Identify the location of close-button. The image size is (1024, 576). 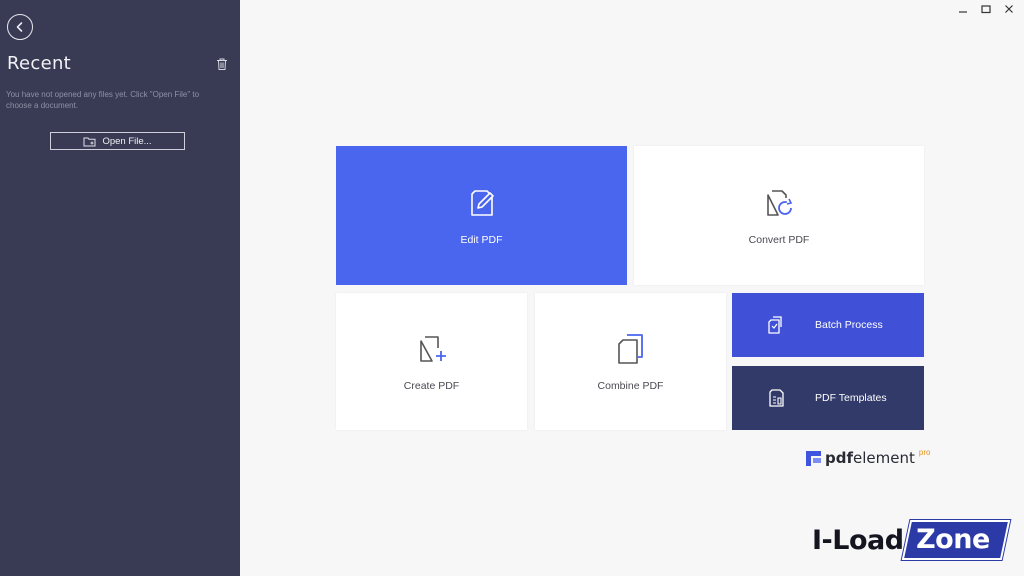
(1009, 9).